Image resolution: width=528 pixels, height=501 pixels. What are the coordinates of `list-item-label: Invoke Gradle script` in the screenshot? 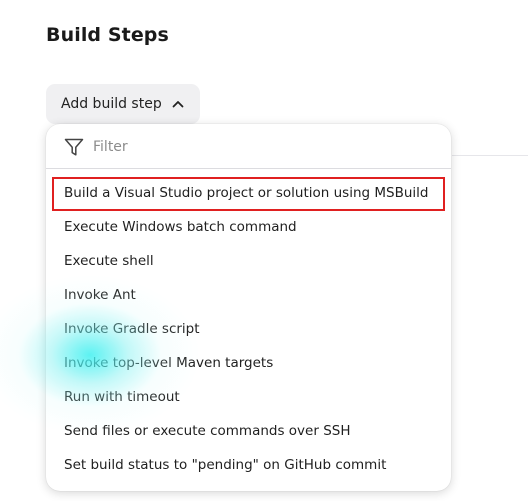 It's located at (132, 329).